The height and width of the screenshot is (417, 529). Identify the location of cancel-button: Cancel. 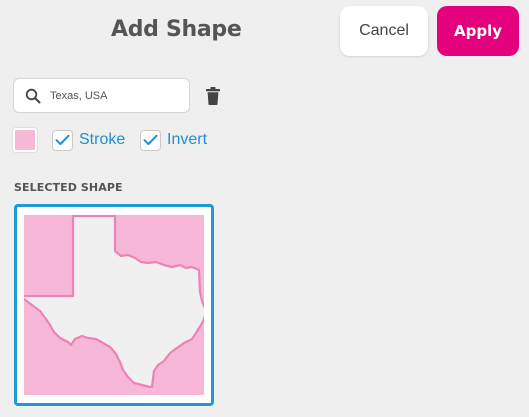
(384, 31).